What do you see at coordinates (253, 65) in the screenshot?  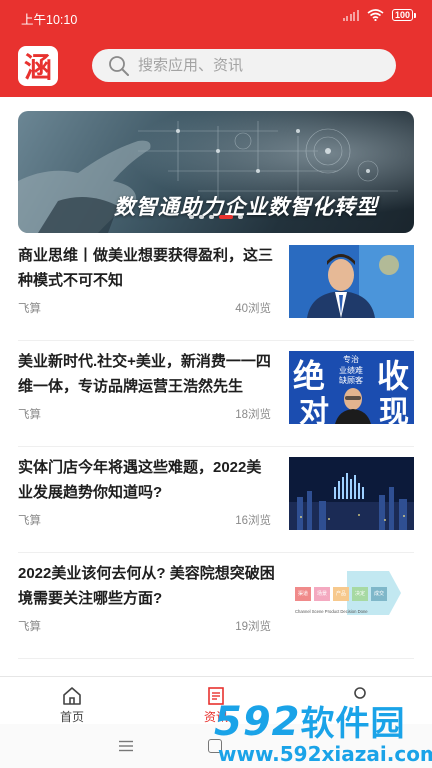 I see `search-input` at bounding box center [253, 65].